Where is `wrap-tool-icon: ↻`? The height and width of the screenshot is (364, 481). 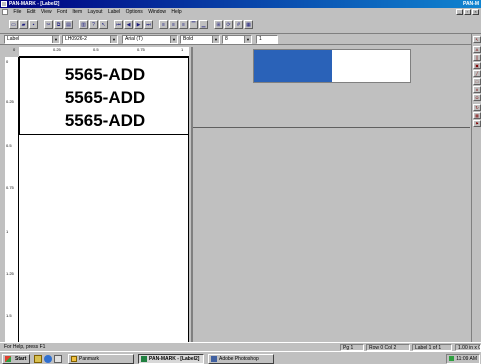
wrap-tool-icon: ↻ is located at coordinates (477, 107).